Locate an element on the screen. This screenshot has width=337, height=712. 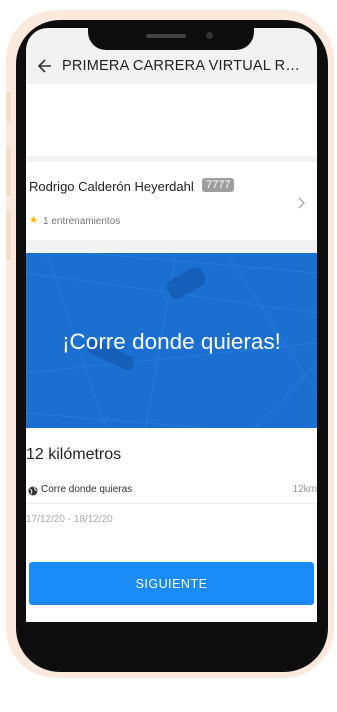
phone-notch is located at coordinates (171, 36).